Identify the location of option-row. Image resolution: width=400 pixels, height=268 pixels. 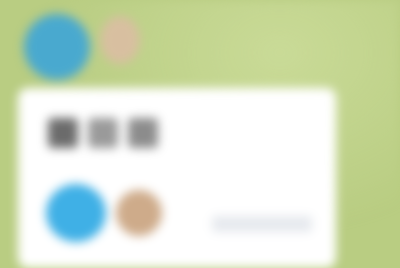
(104, 213).